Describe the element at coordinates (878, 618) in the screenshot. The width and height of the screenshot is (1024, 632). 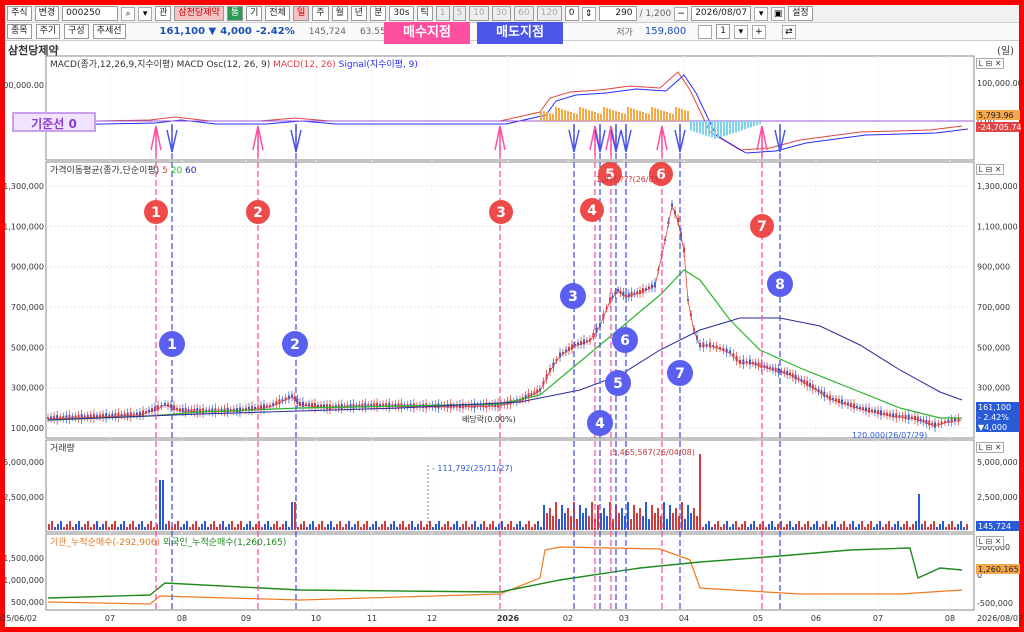
I see `x-axis-label: 07` at that location.